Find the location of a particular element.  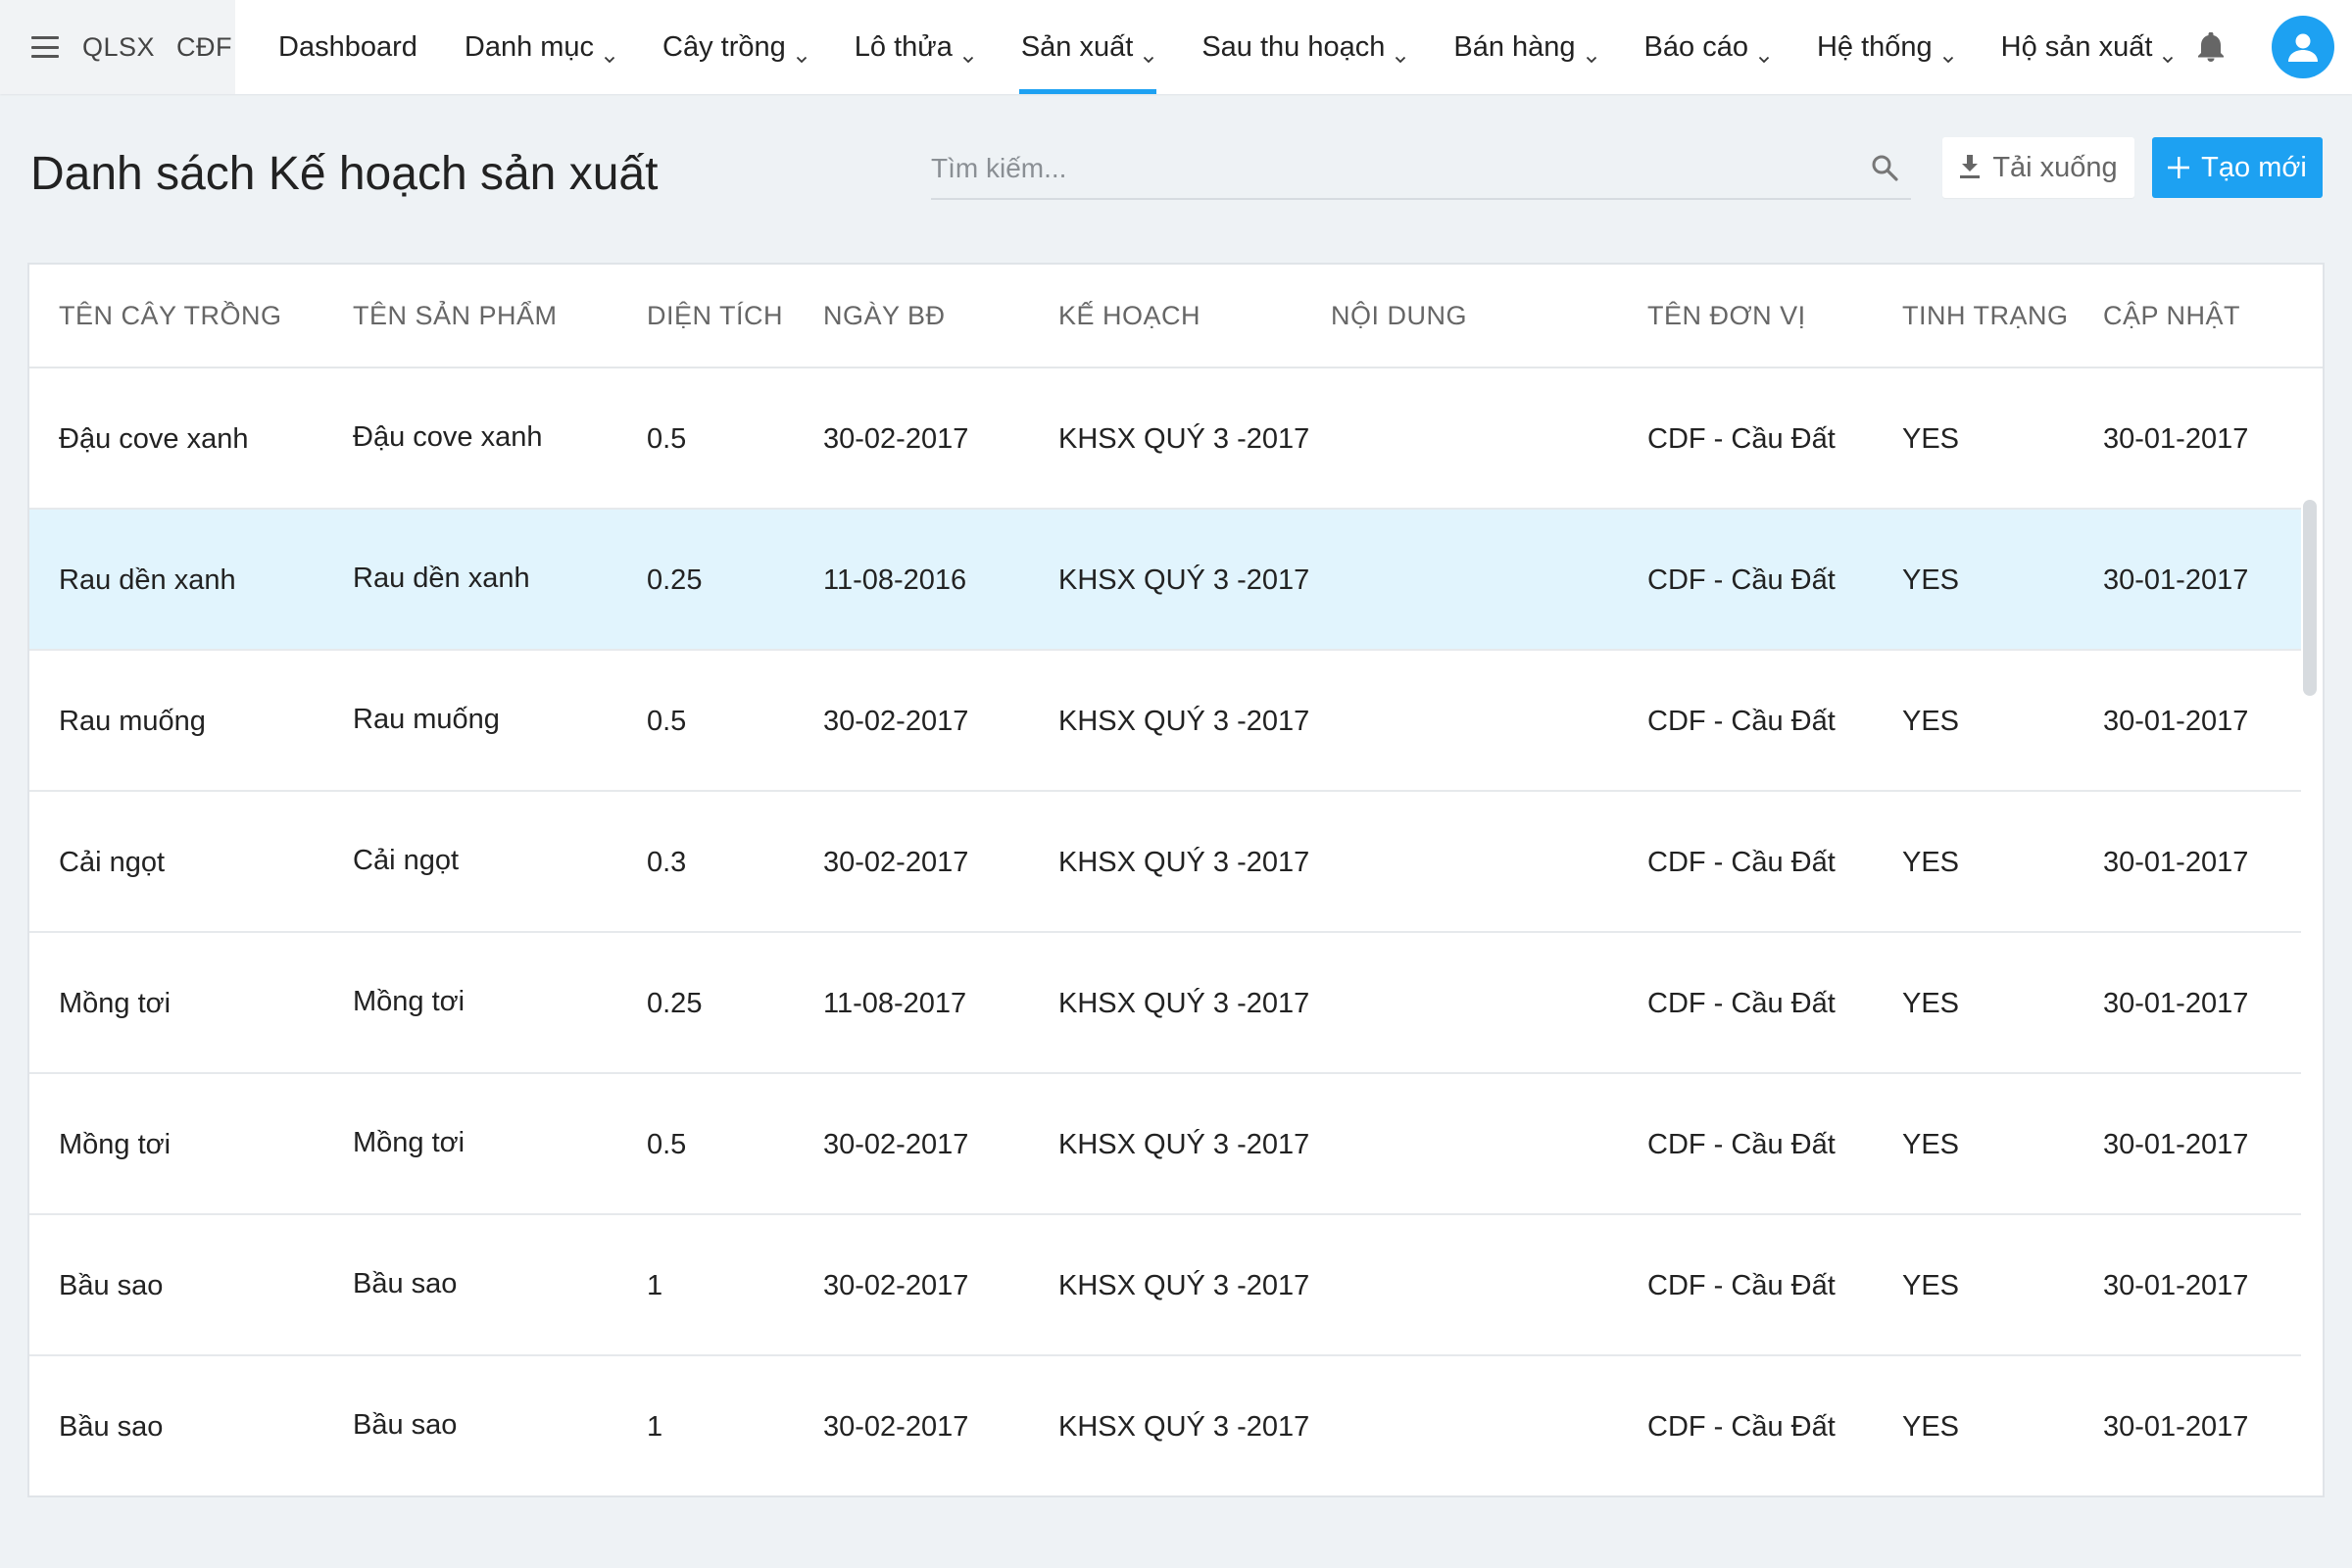

nav-item-4: Sản xuất is located at coordinates (1088, 47).